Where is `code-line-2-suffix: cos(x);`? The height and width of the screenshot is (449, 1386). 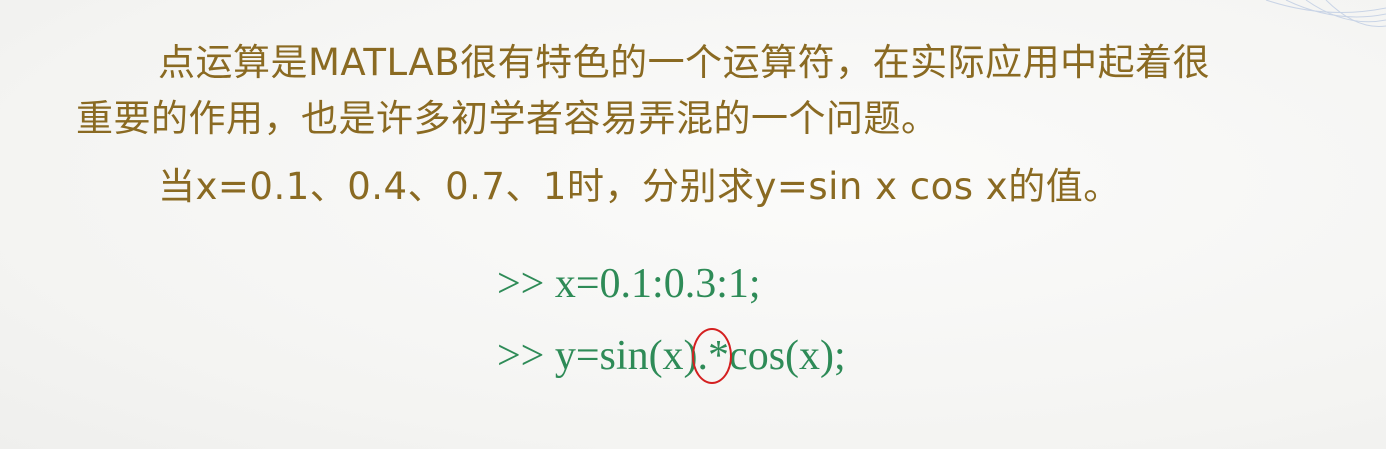
code-line-2-suffix: cos(x); is located at coordinates (787, 356).